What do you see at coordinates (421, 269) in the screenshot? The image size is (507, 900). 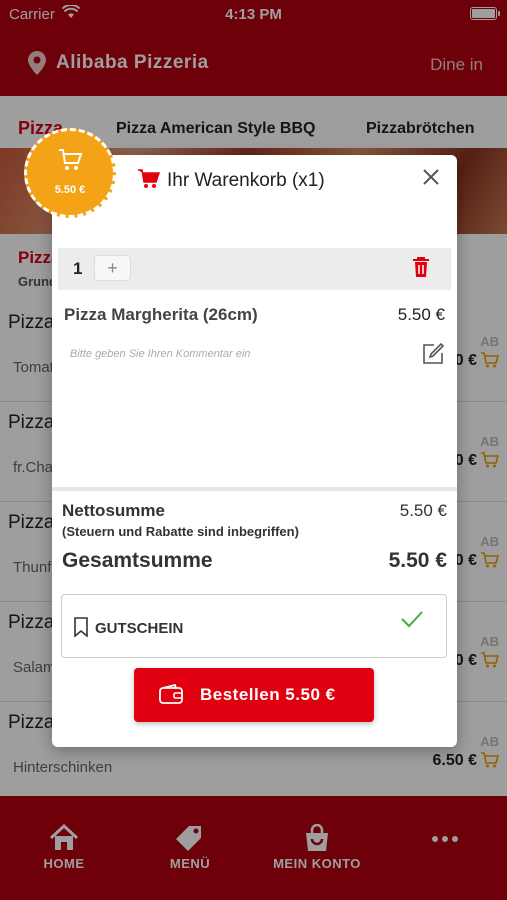 I see `trash-icon` at bounding box center [421, 269].